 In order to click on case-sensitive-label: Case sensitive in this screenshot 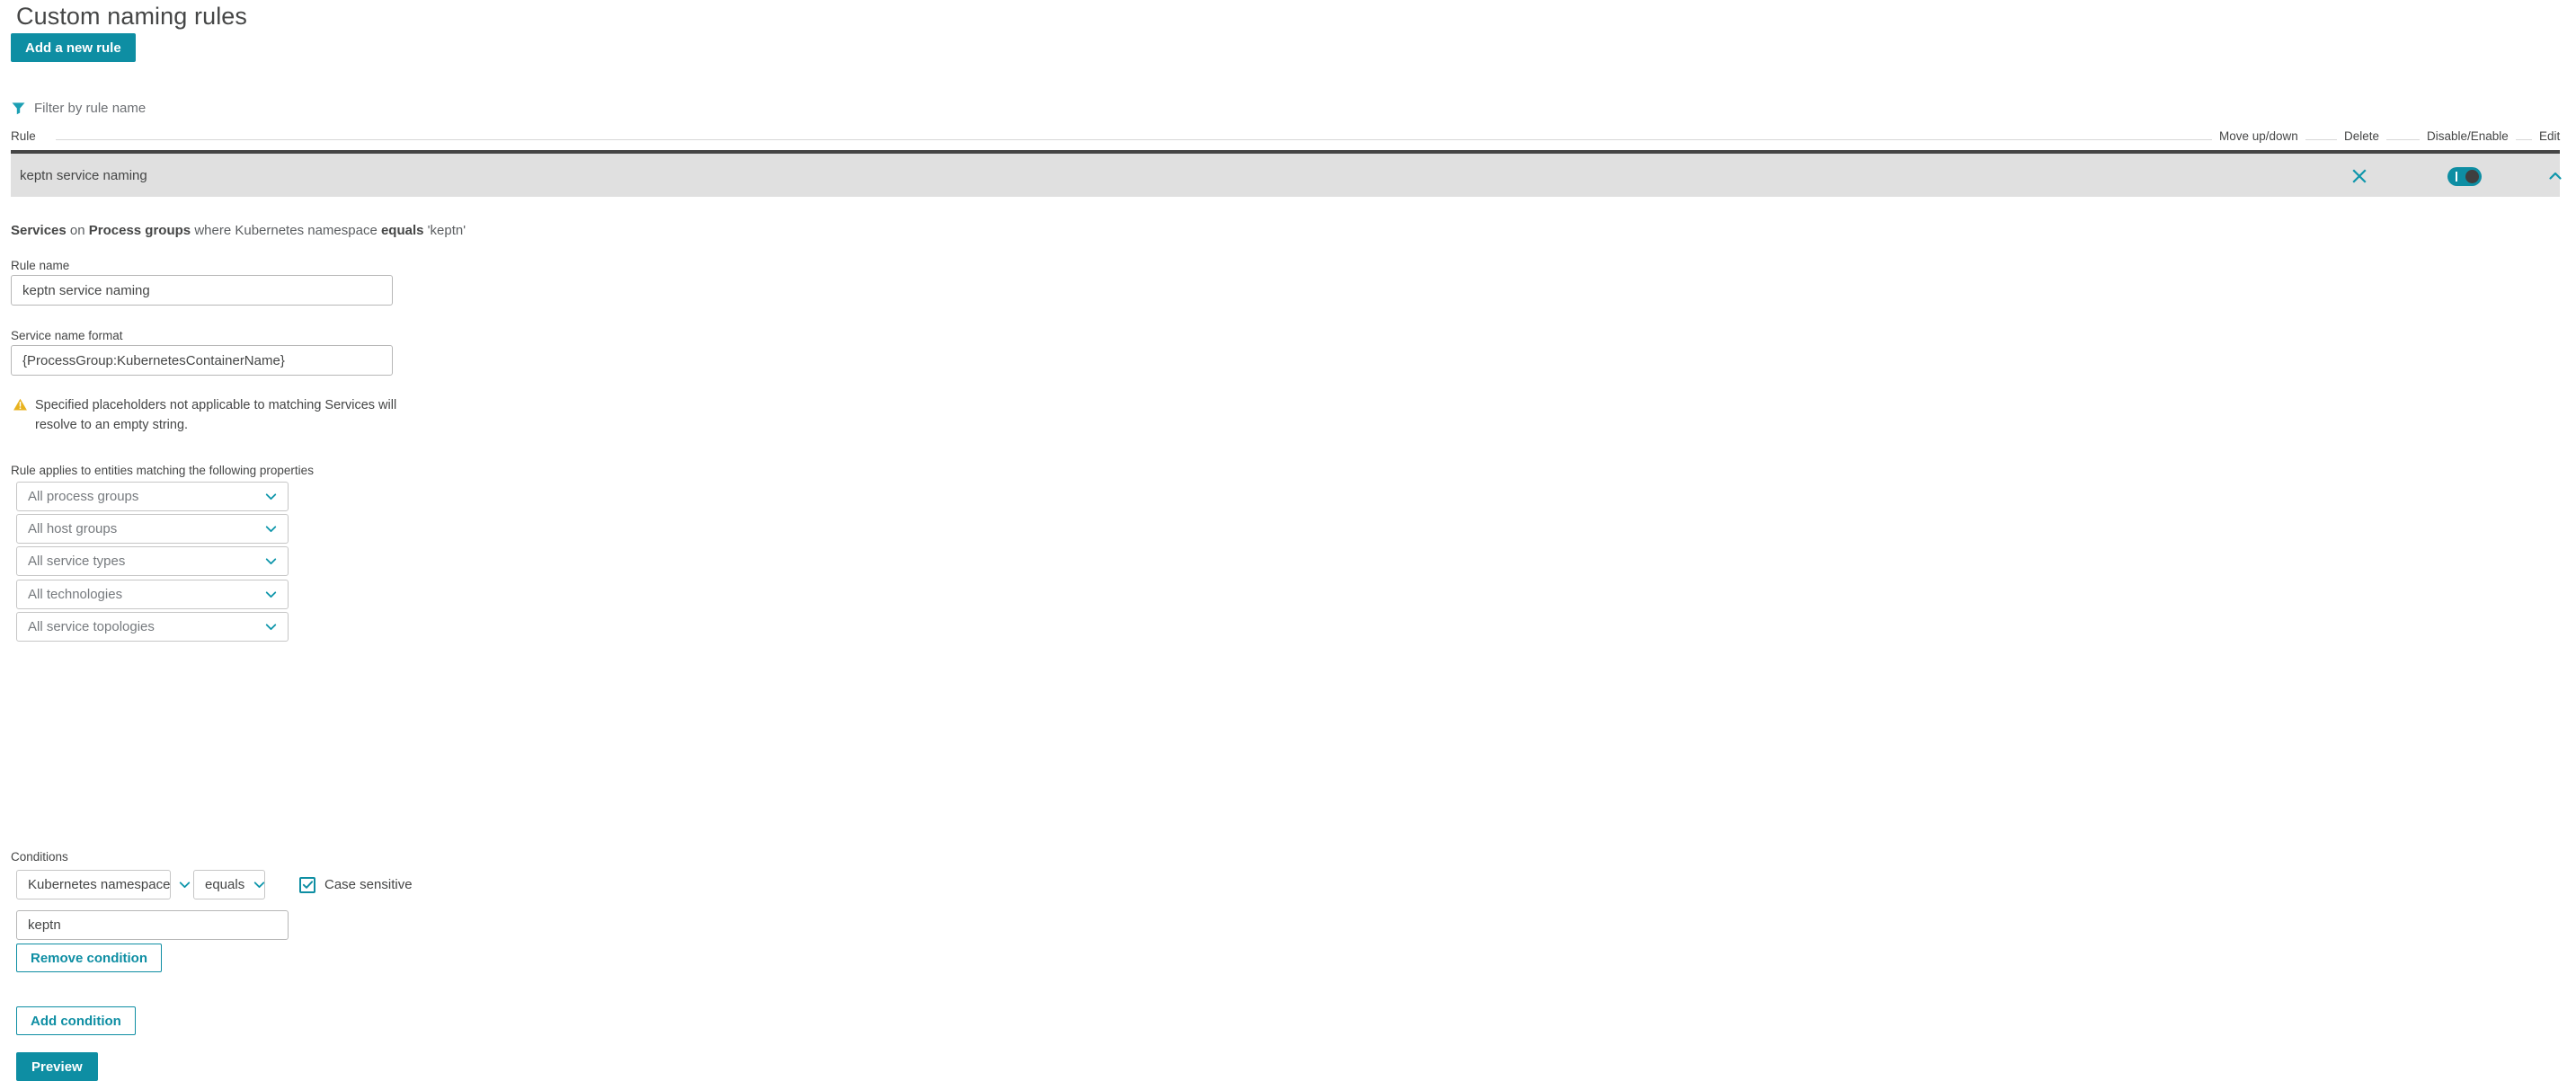, I will do `click(368, 884)`.